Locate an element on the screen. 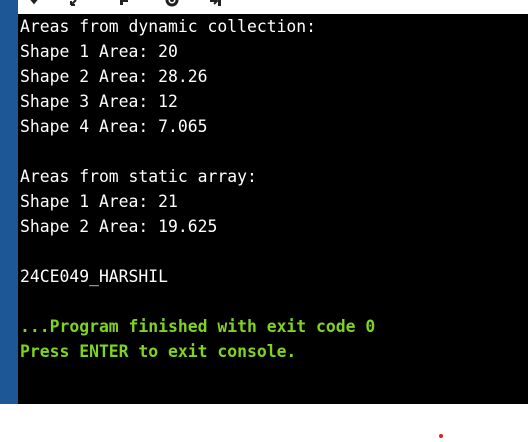 Image resolution: width=528 pixels, height=442 pixels. console-line: Shape 2 Area: 19.625 is located at coordinates (119, 226).